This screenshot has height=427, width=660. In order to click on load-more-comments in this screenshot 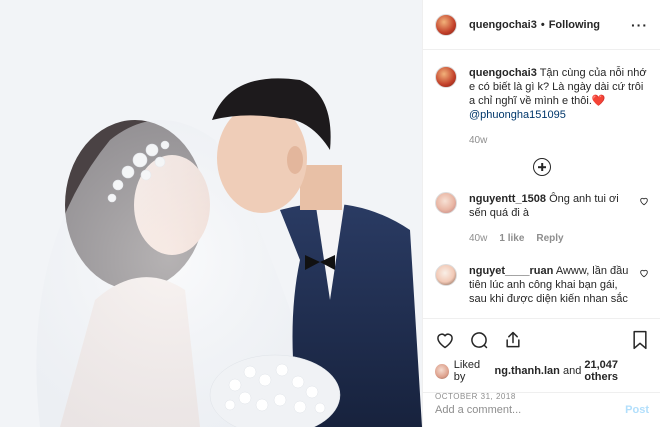, I will do `click(542, 167)`.